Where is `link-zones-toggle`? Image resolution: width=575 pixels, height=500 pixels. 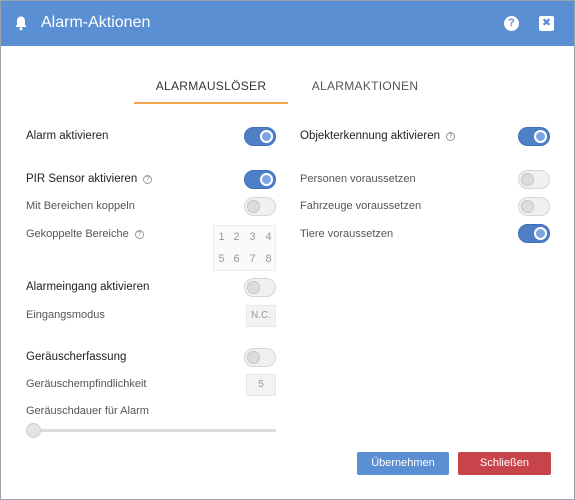
link-zones-toggle is located at coordinates (260, 206).